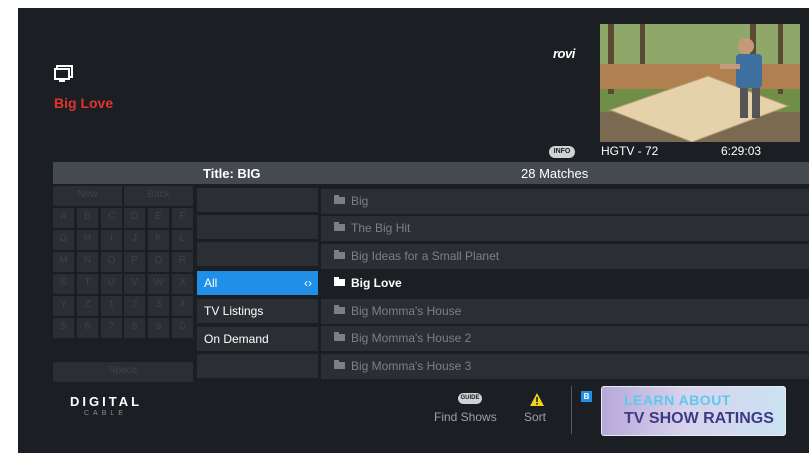  Describe the element at coordinates (87, 240) in the screenshot. I see `key: H` at that location.